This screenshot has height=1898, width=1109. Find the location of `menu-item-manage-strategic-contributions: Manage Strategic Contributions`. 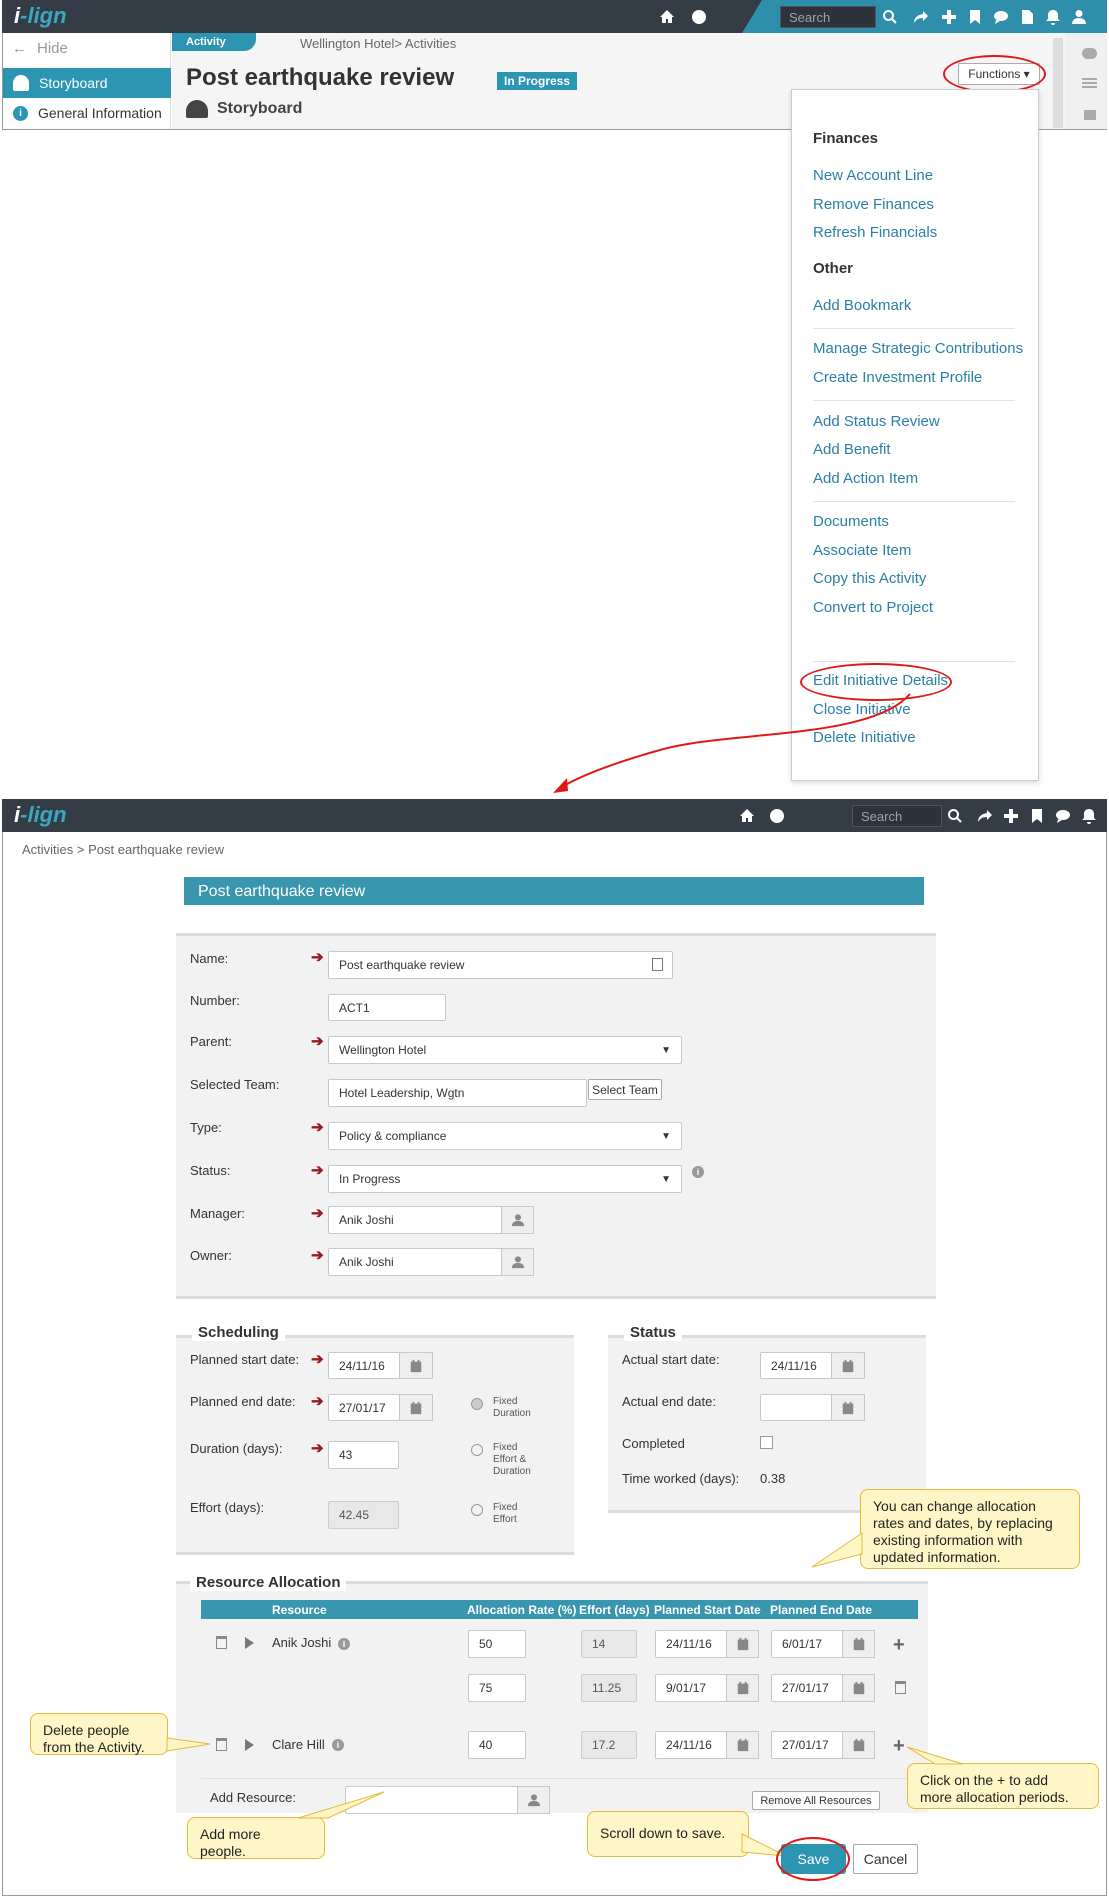

menu-item-manage-strategic-contributions: Manage Strategic Contributions is located at coordinates (918, 348).